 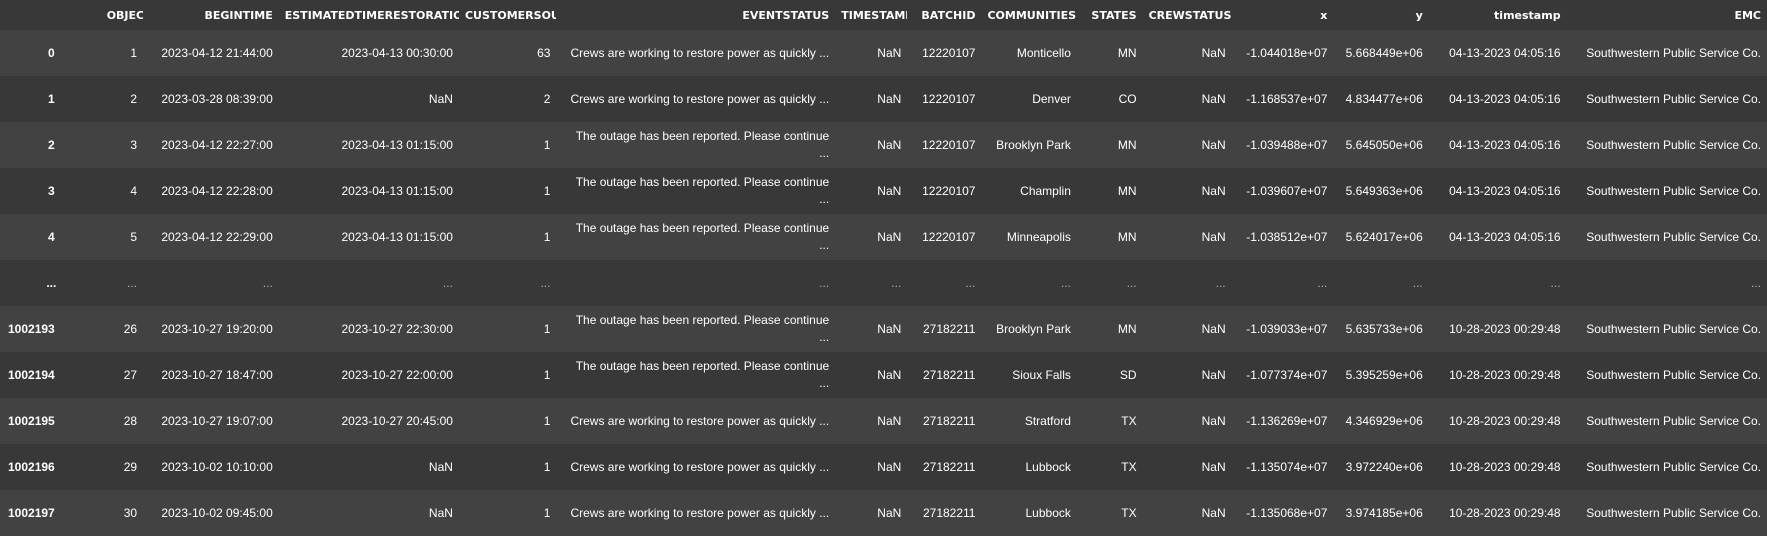 What do you see at coordinates (130, 420) in the screenshot?
I see `table-cell: 28` at bounding box center [130, 420].